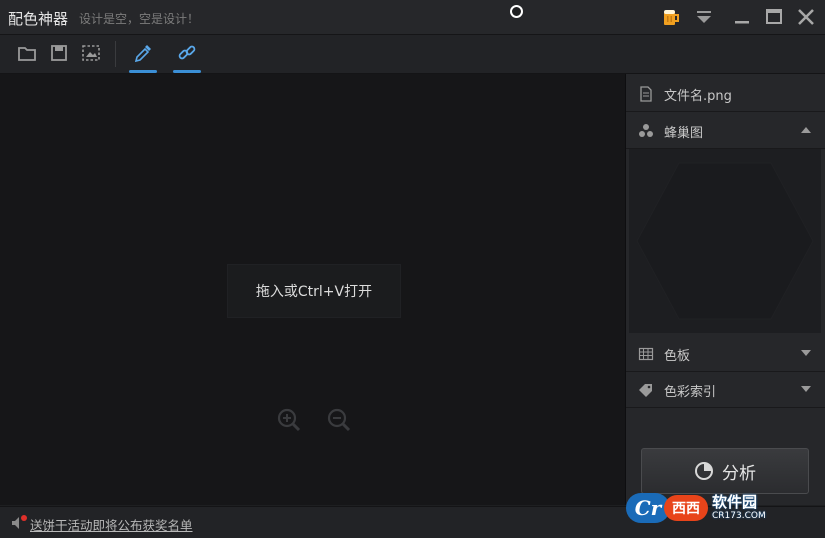 This screenshot has height=538, width=825. What do you see at coordinates (339, 420) in the screenshot?
I see `zoom-out-icon` at bounding box center [339, 420].